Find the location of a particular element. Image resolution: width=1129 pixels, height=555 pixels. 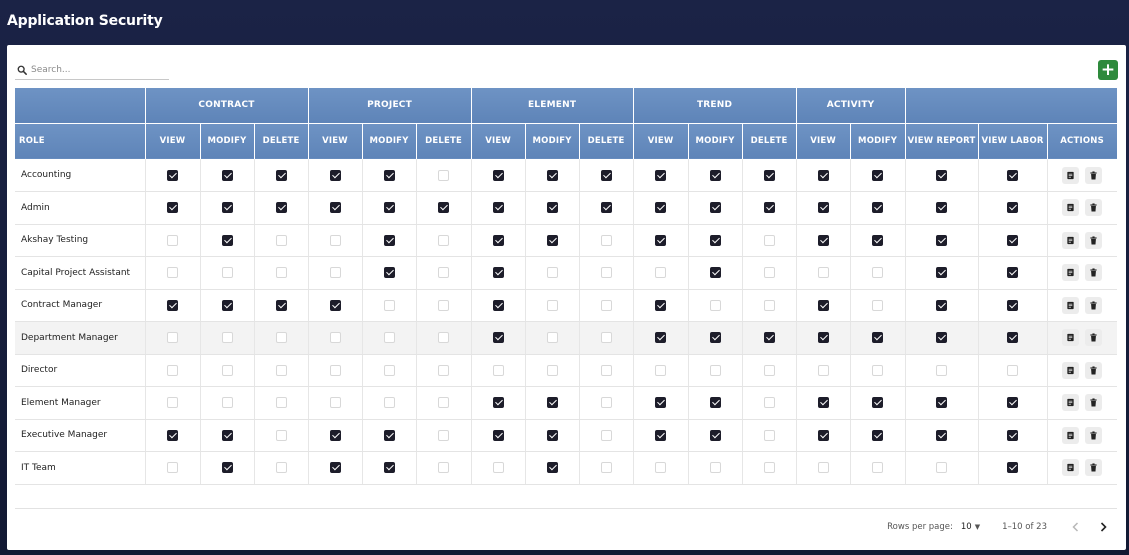

chevron-left-icon is located at coordinates (1075, 526).